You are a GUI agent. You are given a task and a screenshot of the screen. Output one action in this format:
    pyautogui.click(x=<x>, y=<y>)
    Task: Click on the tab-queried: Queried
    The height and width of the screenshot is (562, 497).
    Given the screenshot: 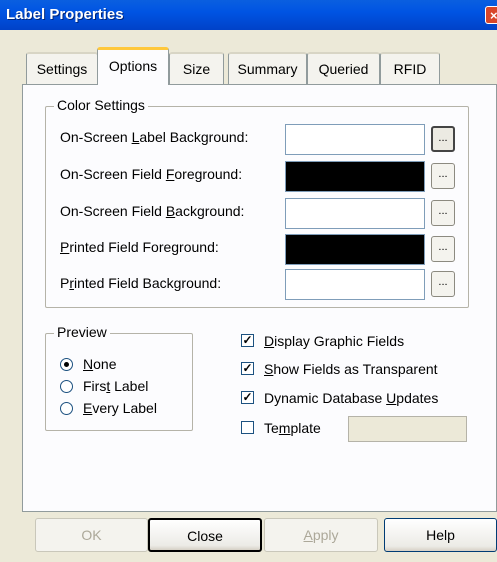 What is the action you would take?
    pyautogui.click(x=343, y=68)
    